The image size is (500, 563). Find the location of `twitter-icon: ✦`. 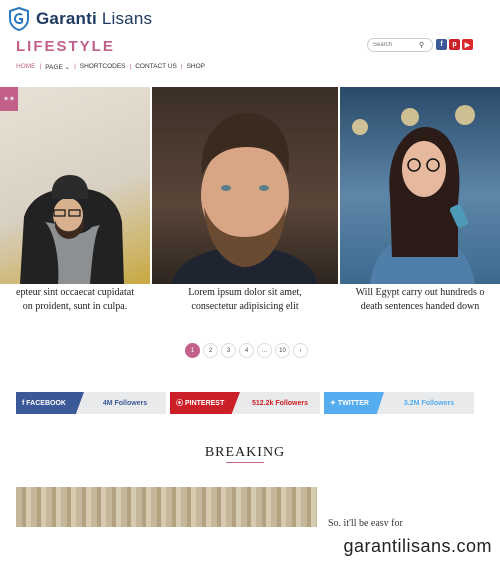

twitter-icon: ✦ is located at coordinates (334, 403).